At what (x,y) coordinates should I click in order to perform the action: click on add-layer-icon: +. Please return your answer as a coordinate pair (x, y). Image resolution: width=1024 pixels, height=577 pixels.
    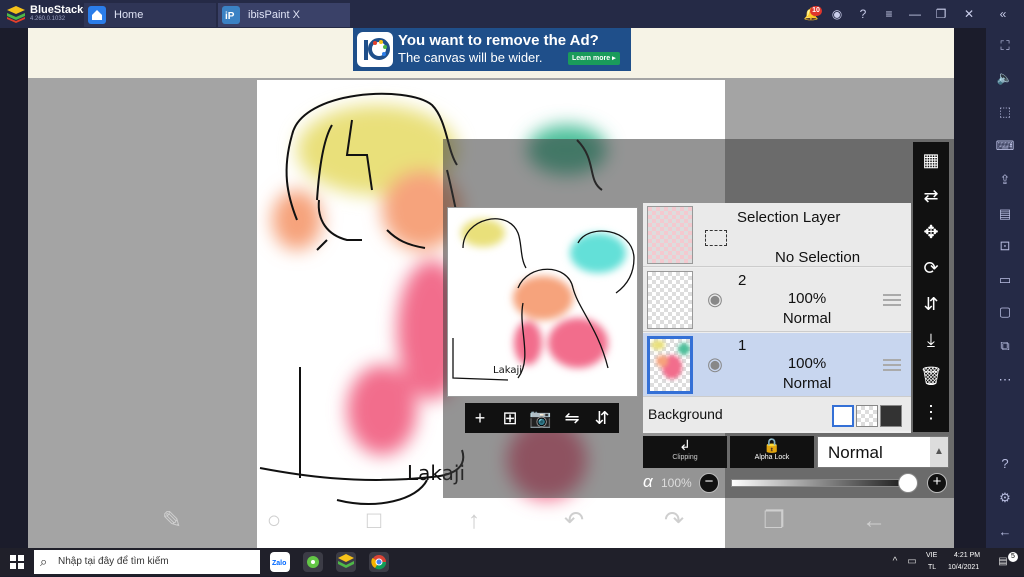
    Looking at the image, I should click on (480, 418).